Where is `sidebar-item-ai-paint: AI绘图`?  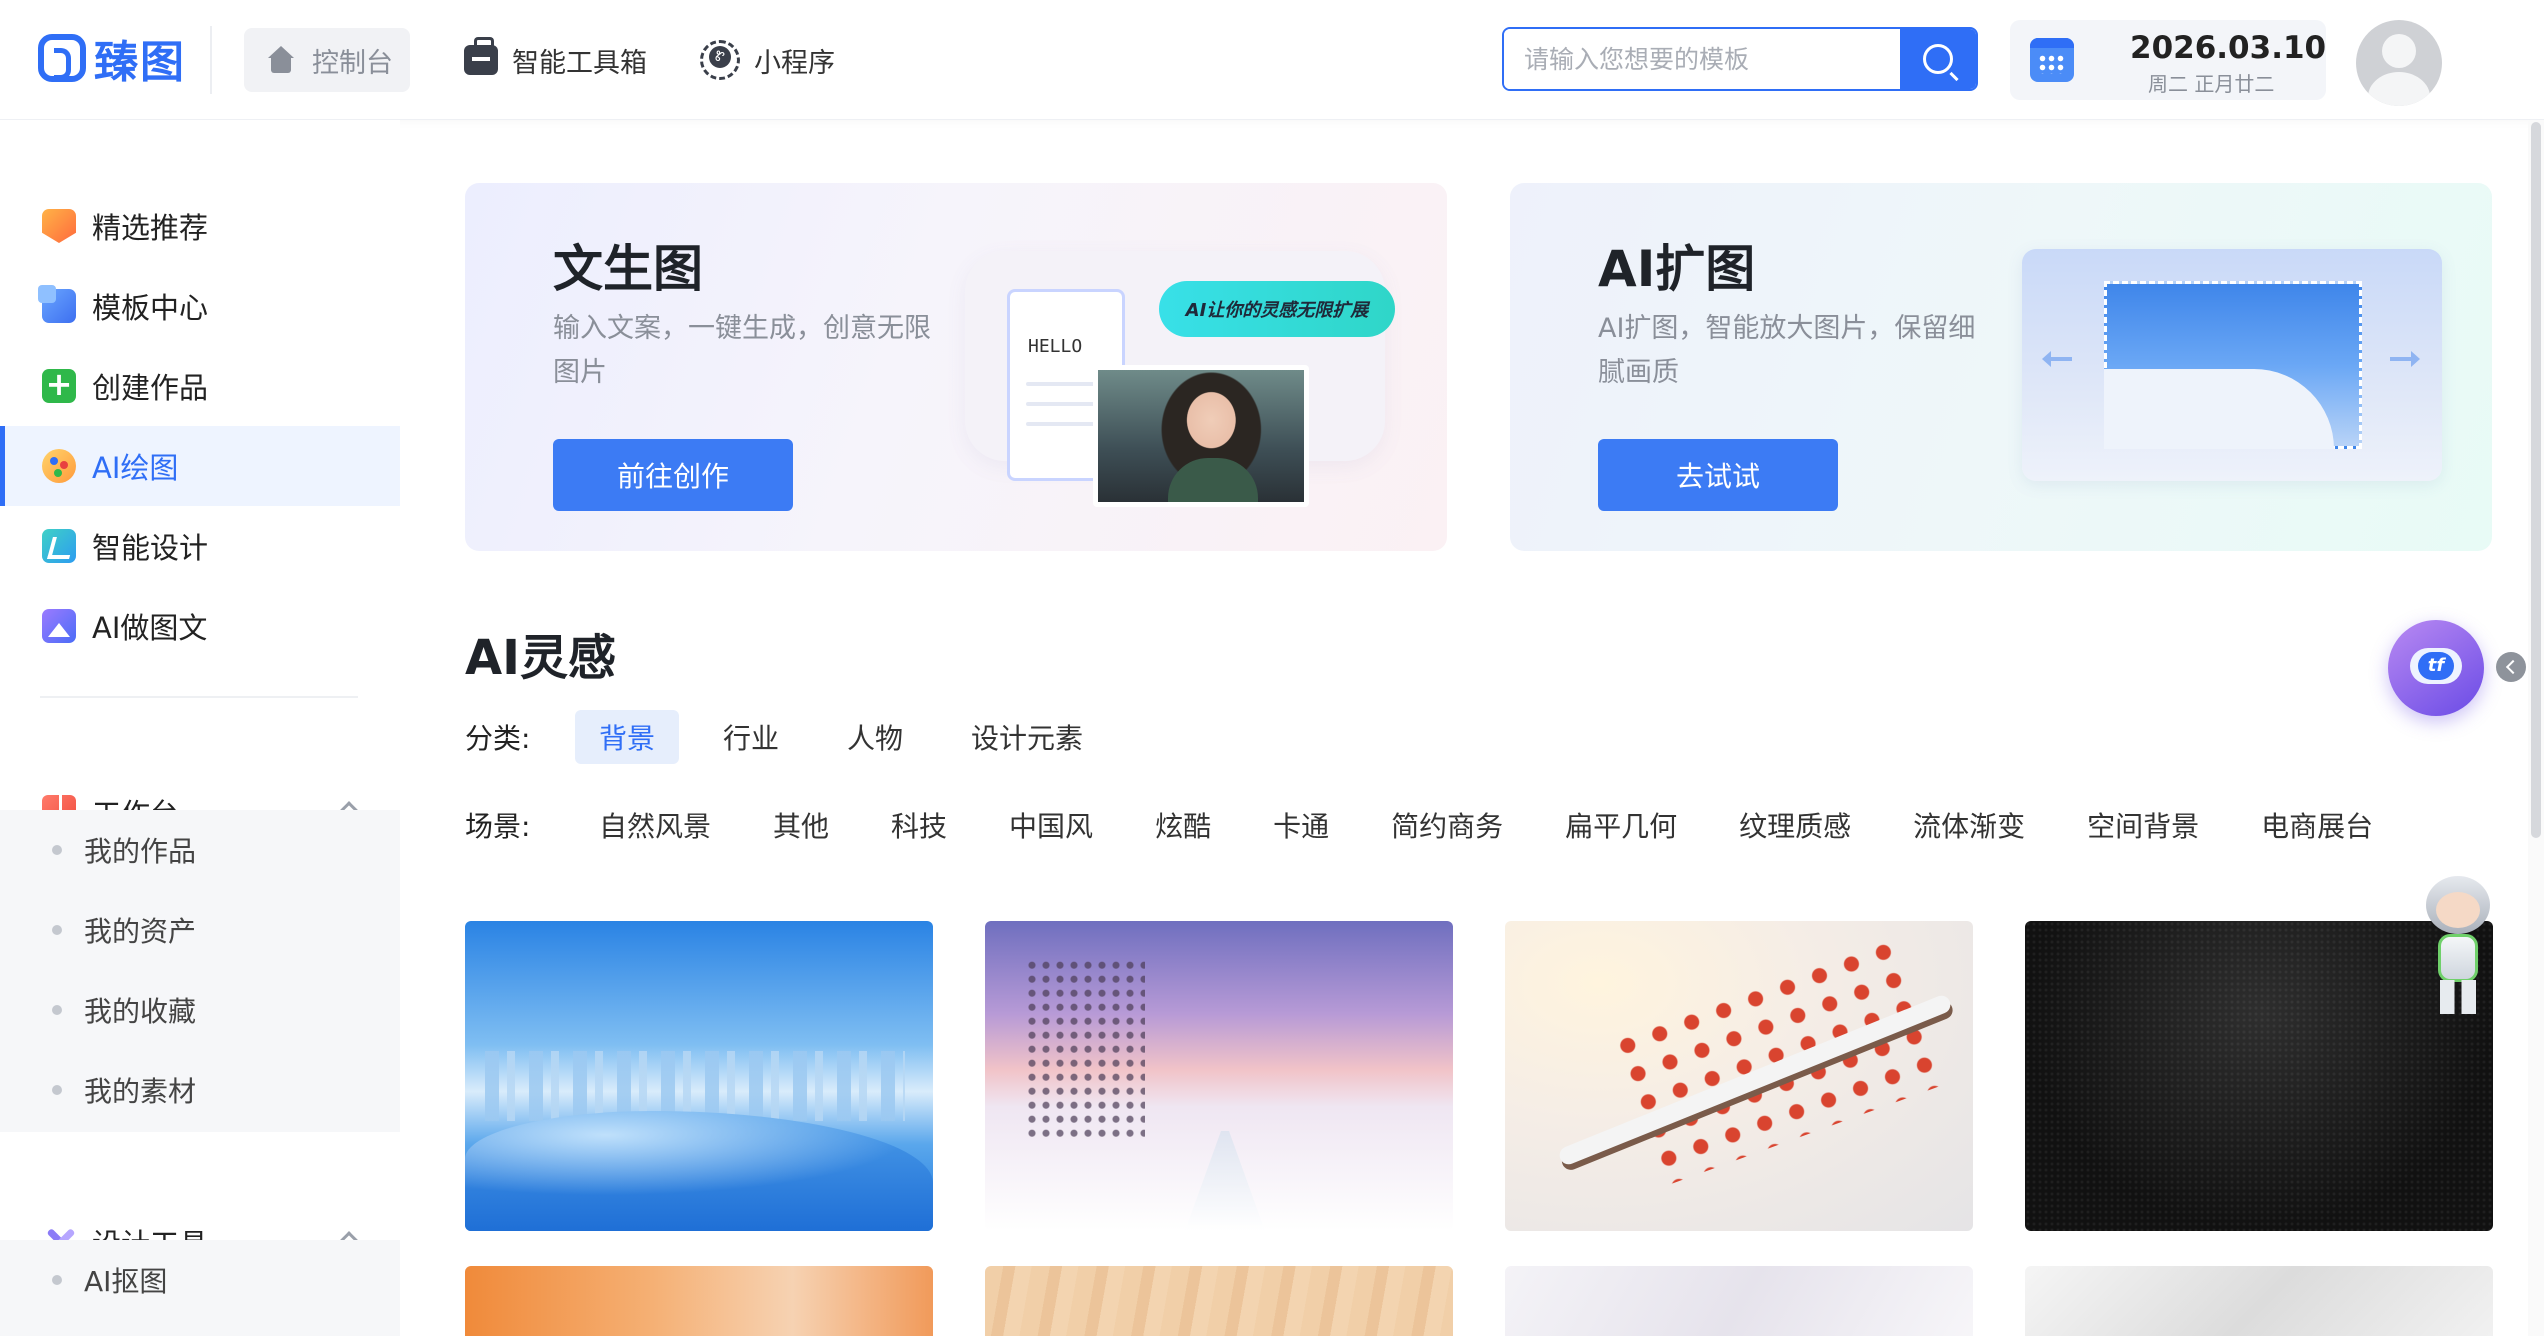
sidebar-item-ai-paint: AI绘图 is located at coordinates (200, 466).